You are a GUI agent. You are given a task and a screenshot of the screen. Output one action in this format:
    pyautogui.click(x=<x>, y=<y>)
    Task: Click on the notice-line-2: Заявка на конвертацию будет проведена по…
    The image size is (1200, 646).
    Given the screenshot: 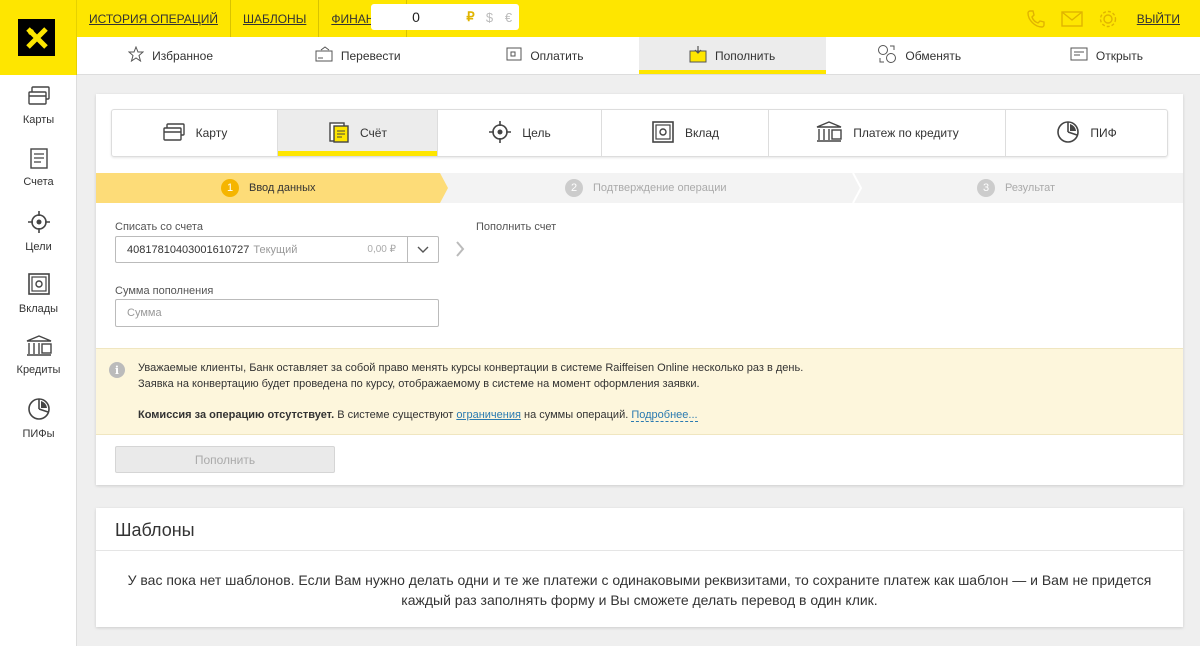 What is the action you would take?
    pyautogui.click(x=419, y=384)
    